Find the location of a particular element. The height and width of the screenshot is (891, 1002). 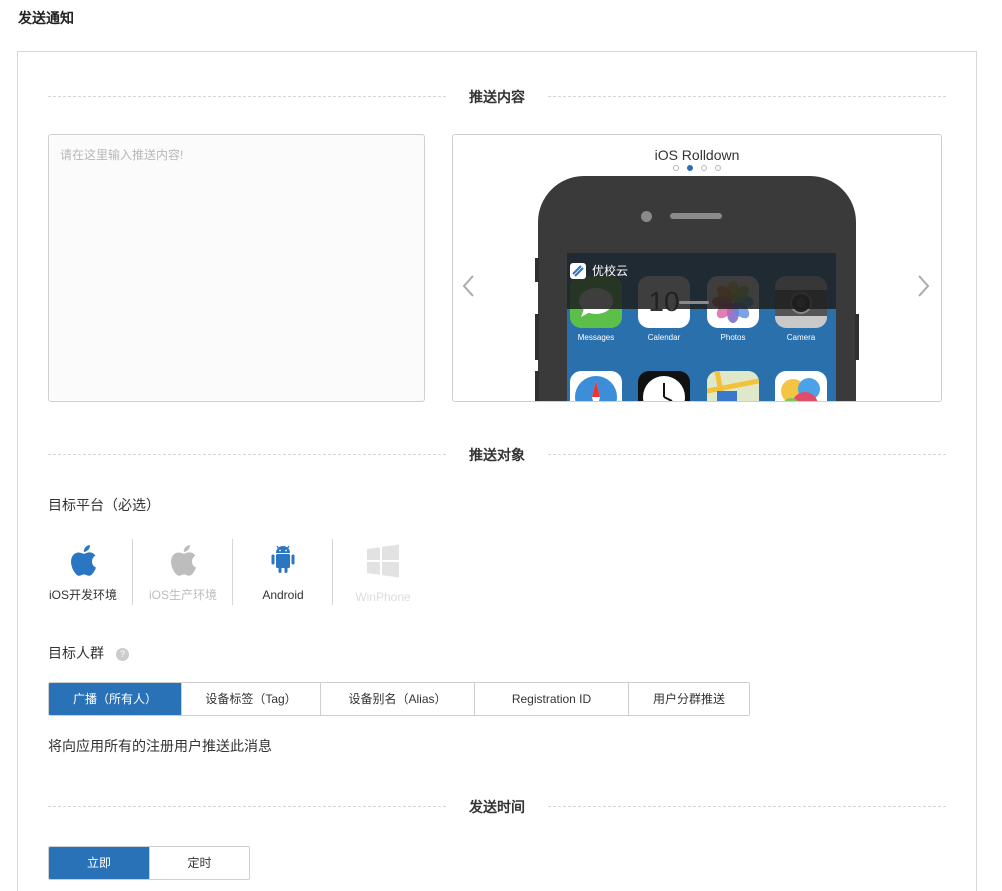

send-time-segmented-control: 立即 定时 is located at coordinates (149, 863).